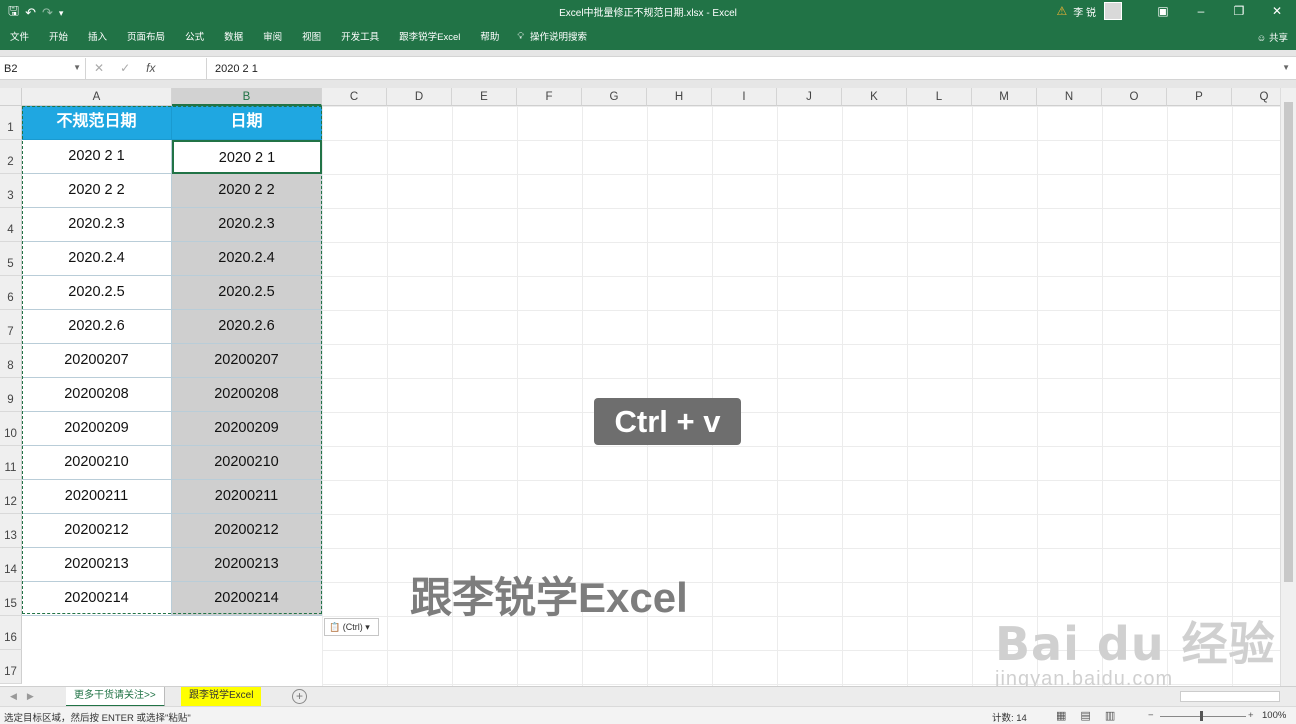 Image resolution: width=1296 pixels, height=724 pixels. I want to click on chevron-down-icon: ▼, so click(77, 67).